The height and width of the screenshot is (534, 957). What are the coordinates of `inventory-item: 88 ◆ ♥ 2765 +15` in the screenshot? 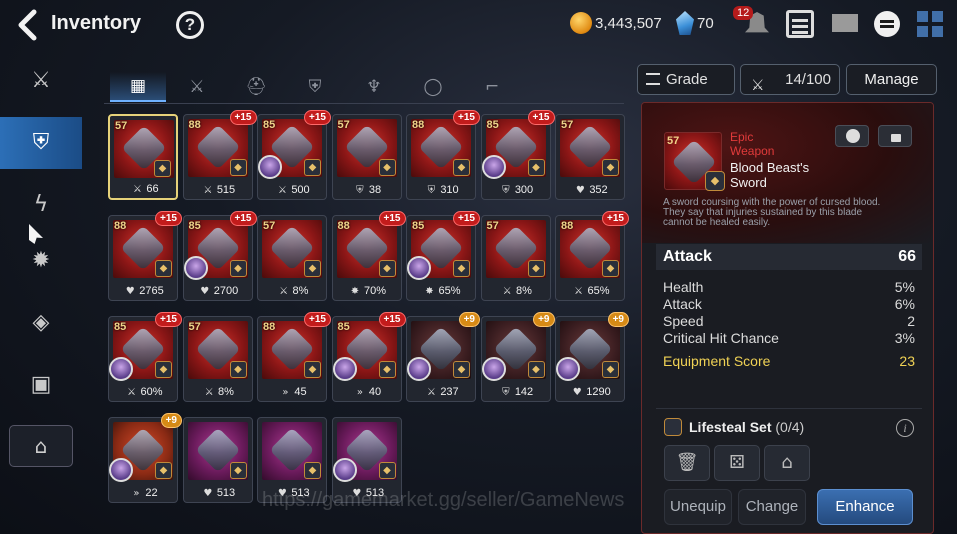 It's located at (145, 256).